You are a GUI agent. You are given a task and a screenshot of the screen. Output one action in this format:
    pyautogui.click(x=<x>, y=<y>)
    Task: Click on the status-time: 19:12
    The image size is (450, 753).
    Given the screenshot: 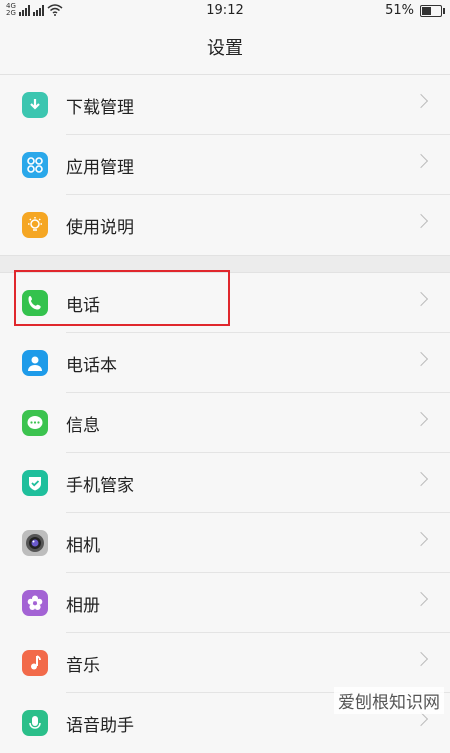 What is the action you would take?
    pyautogui.click(x=225, y=10)
    